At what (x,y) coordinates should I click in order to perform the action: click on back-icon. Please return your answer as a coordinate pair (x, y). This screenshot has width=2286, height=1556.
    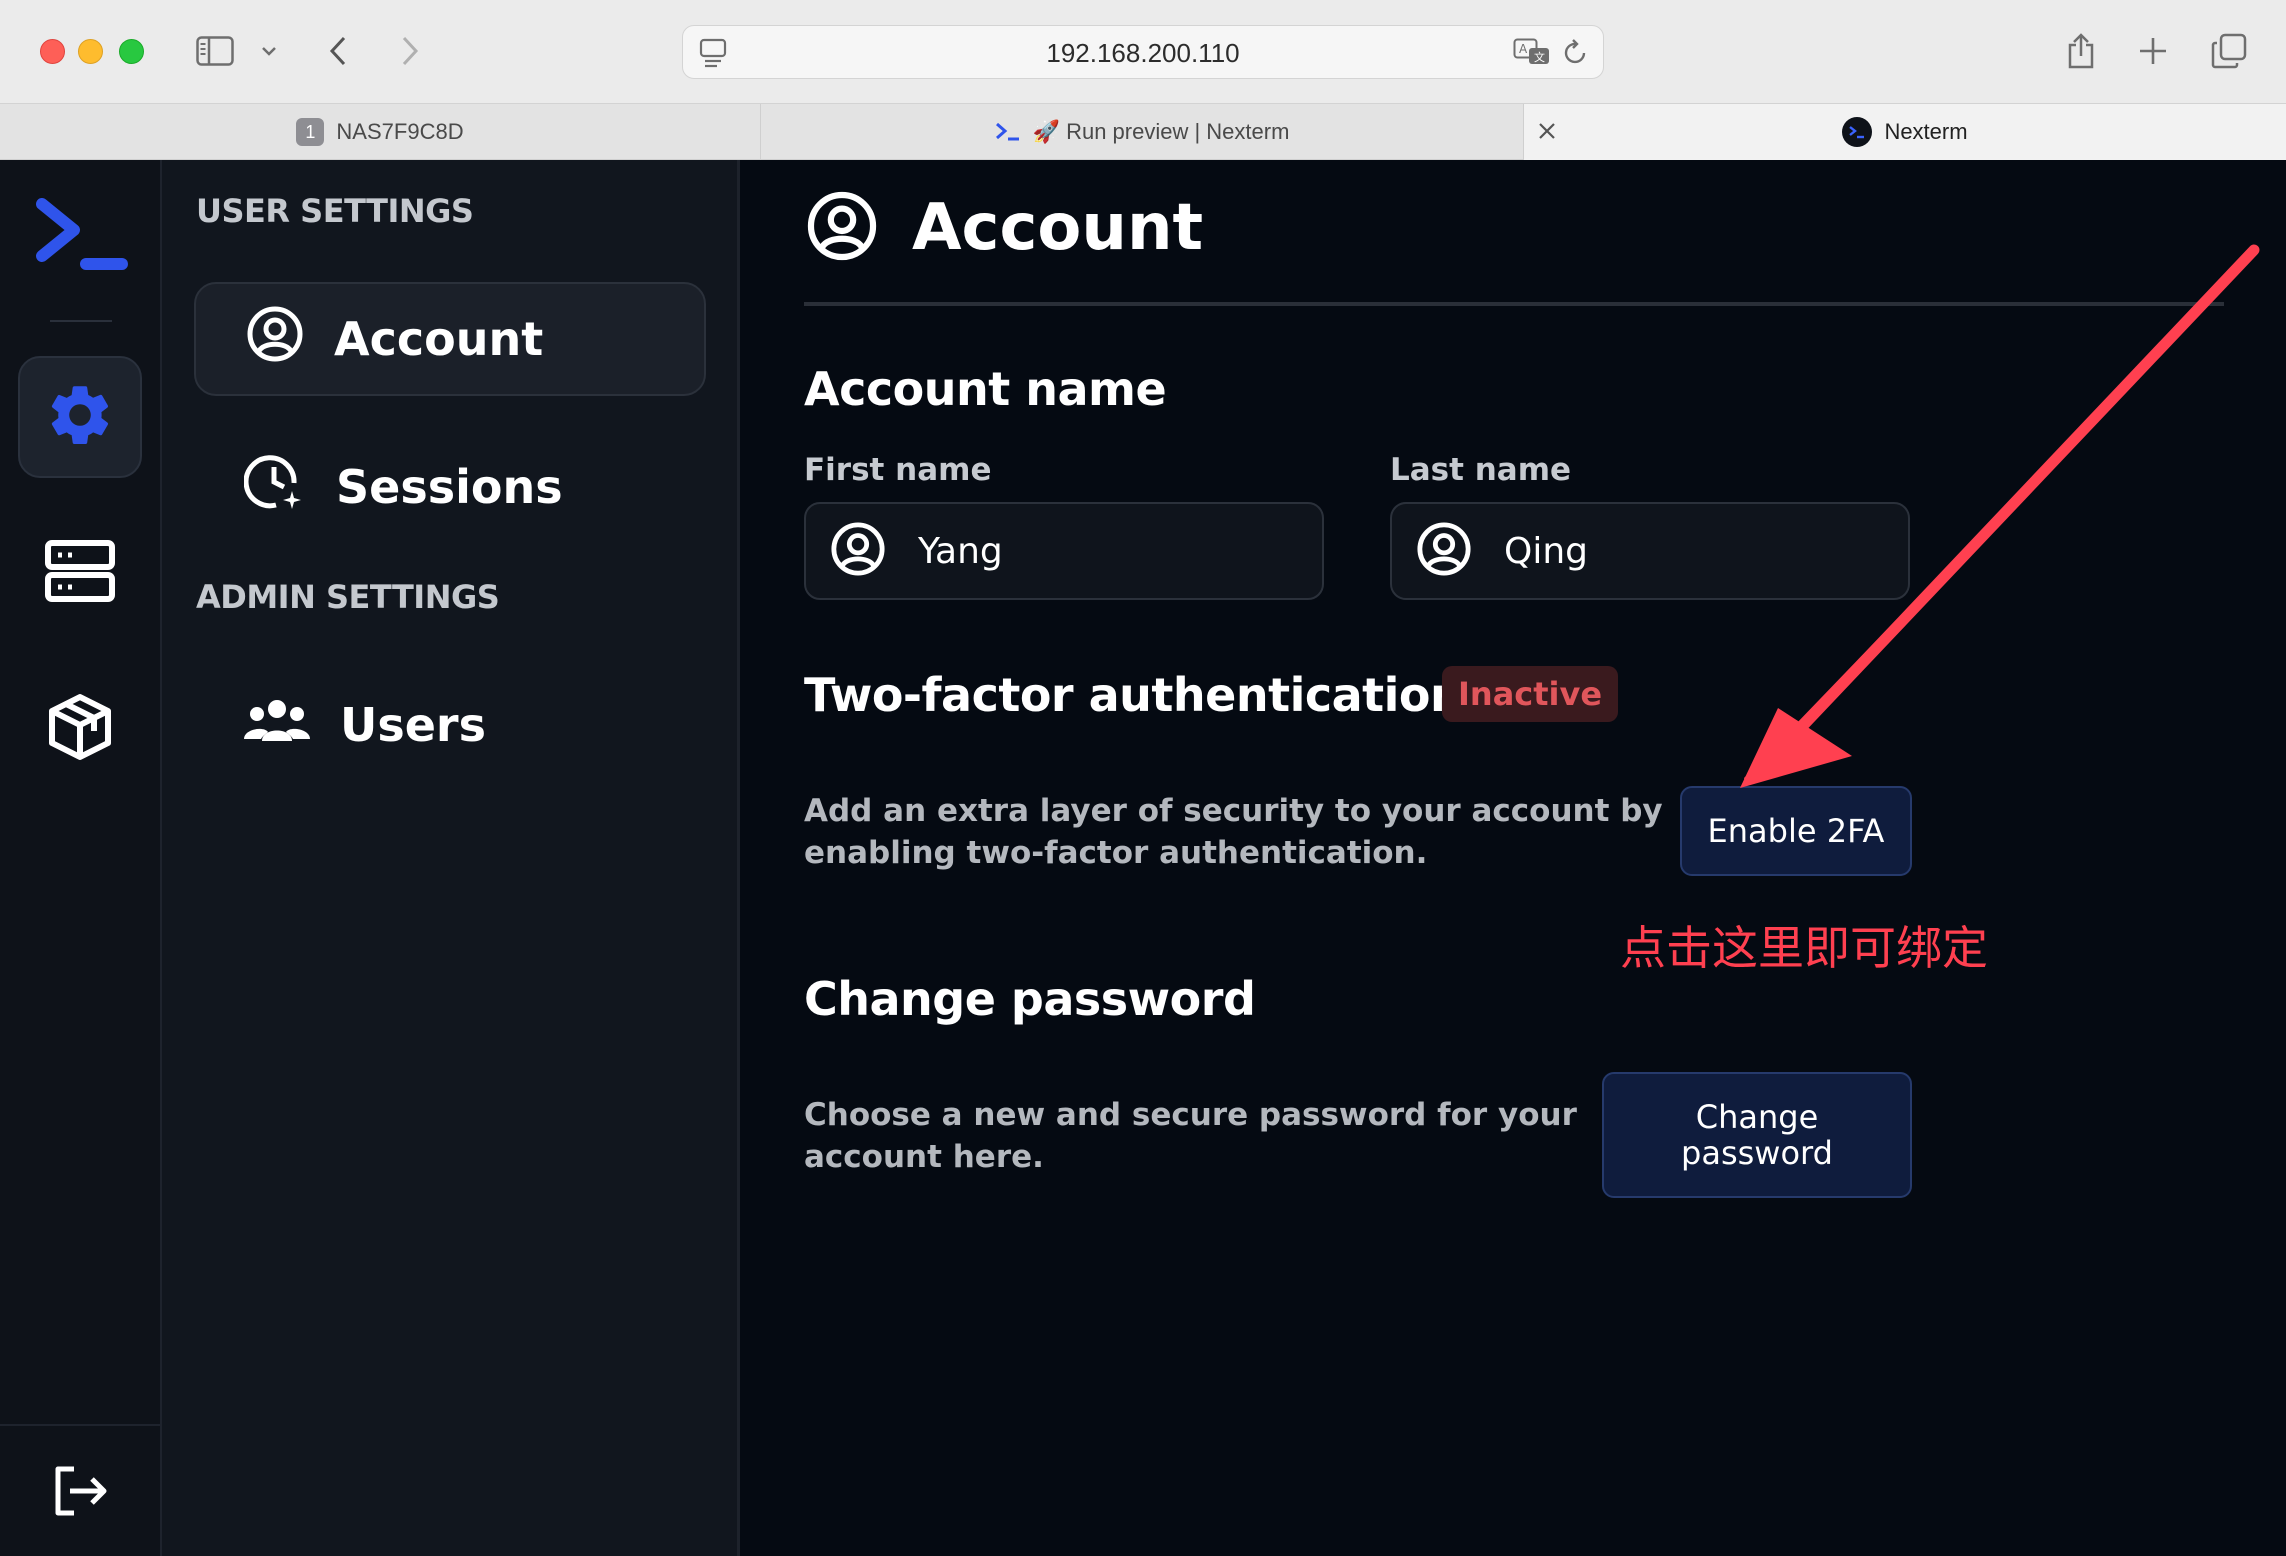
    Looking at the image, I should click on (338, 51).